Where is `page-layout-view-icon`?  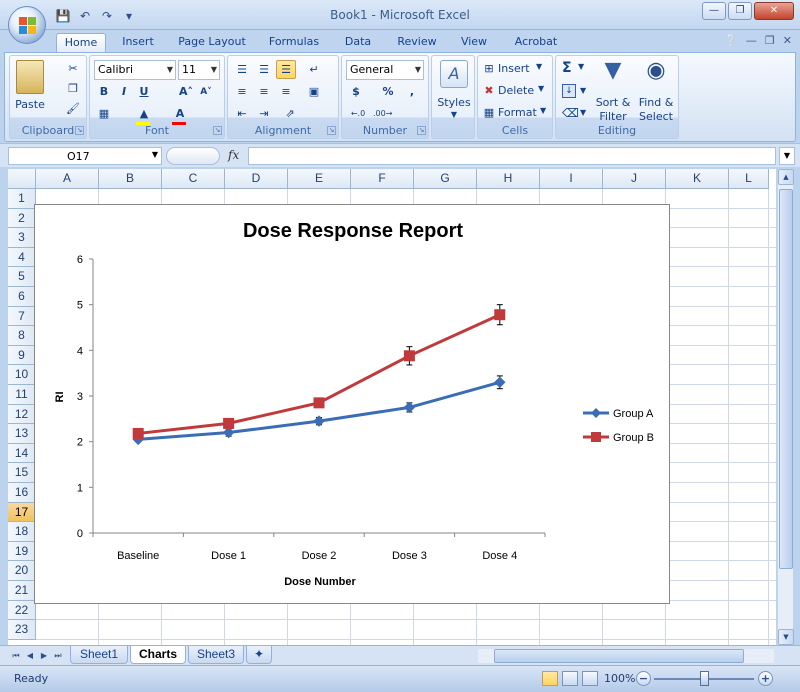 page-layout-view-icon is located at coordinates (570, 678).